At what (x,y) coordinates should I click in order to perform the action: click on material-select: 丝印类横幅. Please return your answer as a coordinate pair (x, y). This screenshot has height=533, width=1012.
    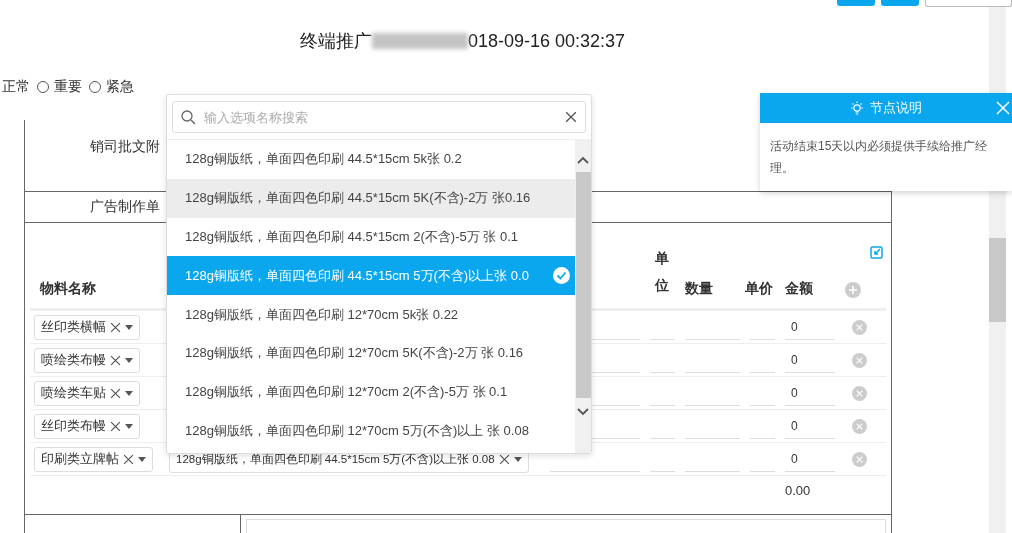
    Looking at the image, I should click on (87, 327).